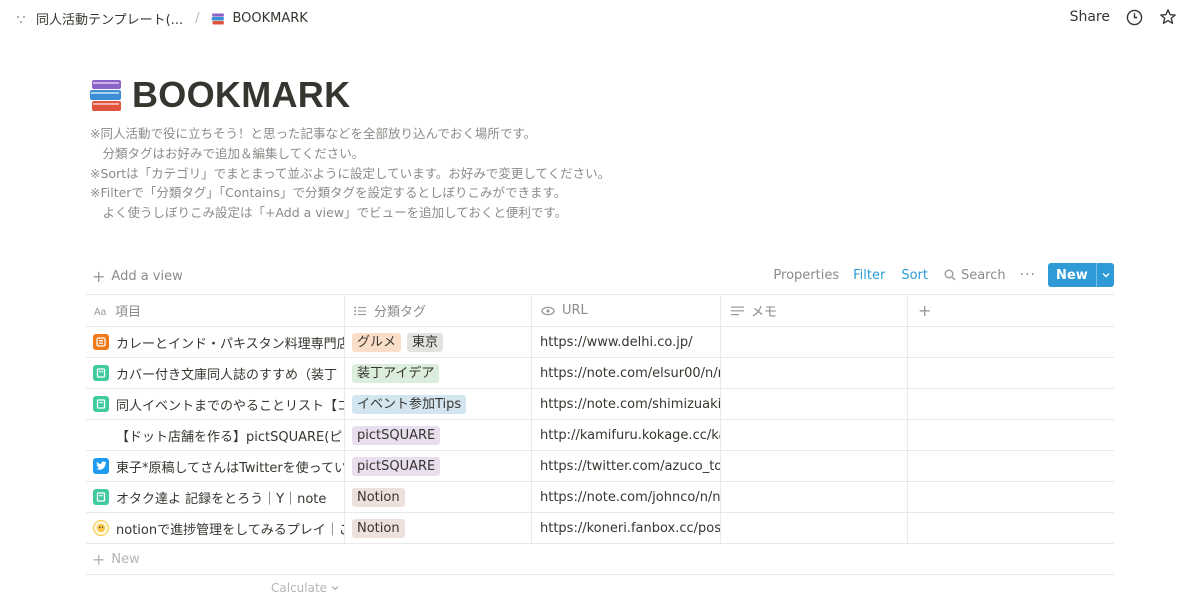 The width and height of the screenshot is (1200, 603). I want to click on column-header-title: Aa 項目, so click(215, 310).